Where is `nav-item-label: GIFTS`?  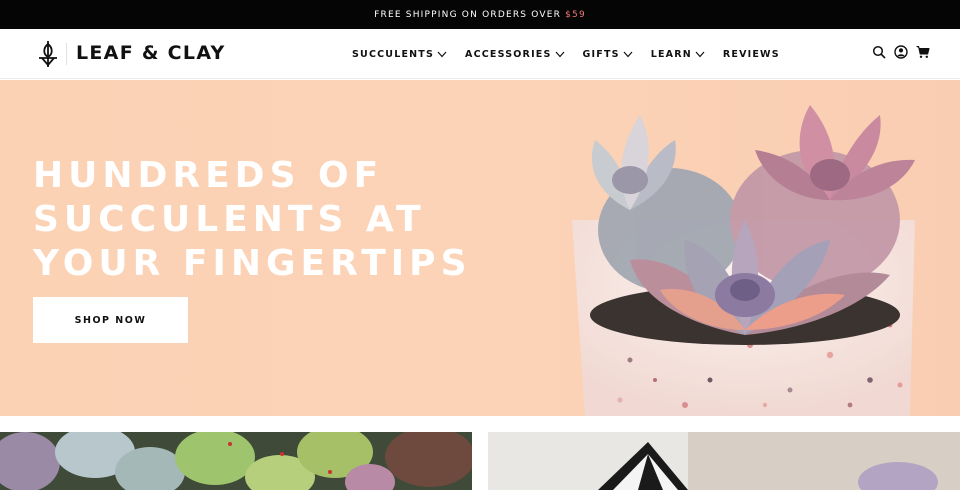 nav-item-label: GIFTS is located at coordinates (601, 54).